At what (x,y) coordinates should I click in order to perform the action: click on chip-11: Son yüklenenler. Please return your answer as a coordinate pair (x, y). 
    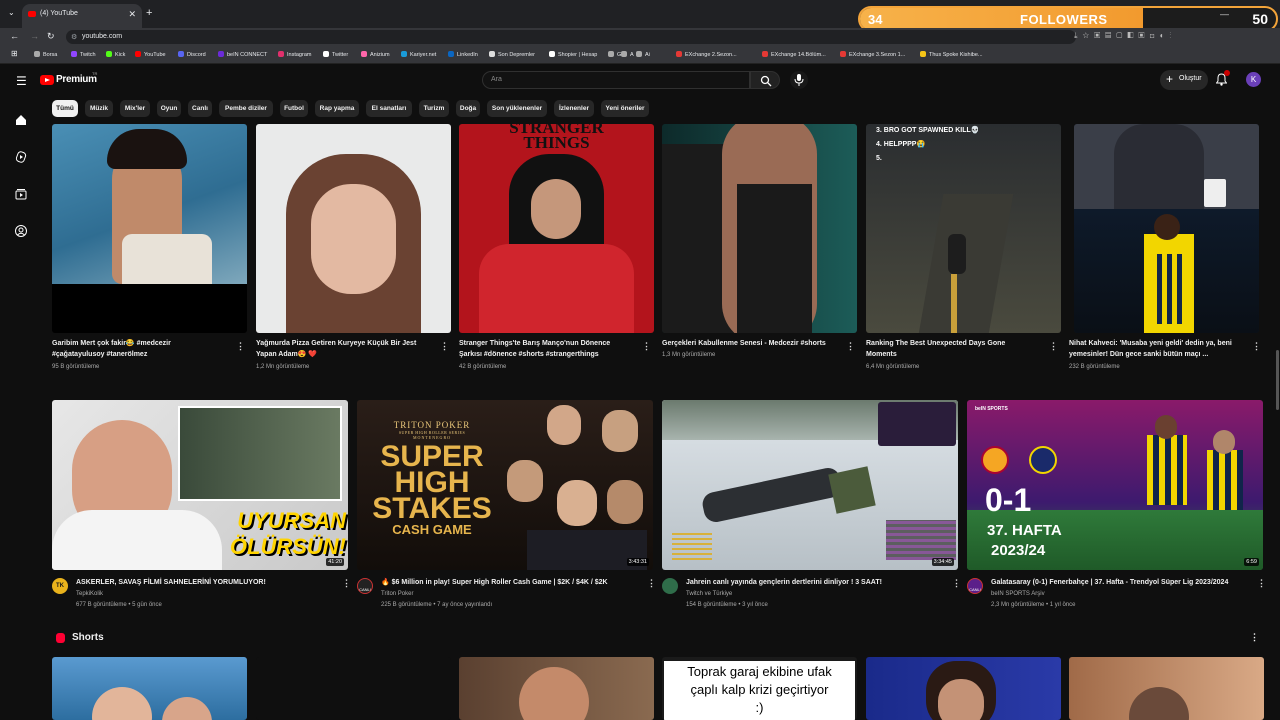
    Looking at the image, I should click on (517, 108).